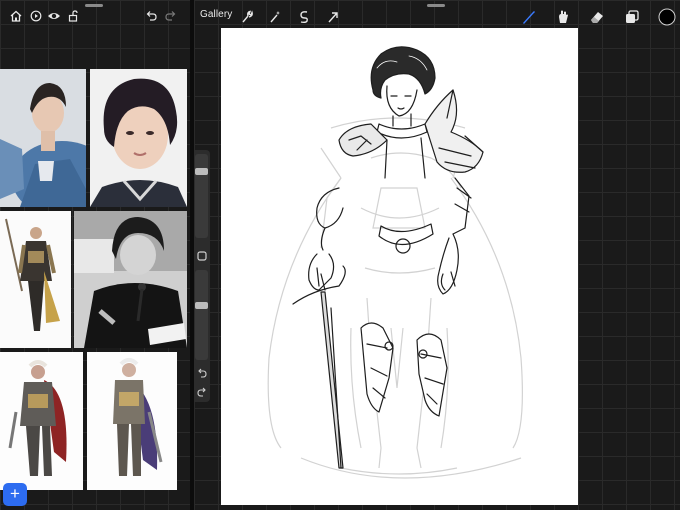  What do you see at coordinates (529, 17) in the screenshot?
I see `brush-icon` at bounding box center [529, 17].